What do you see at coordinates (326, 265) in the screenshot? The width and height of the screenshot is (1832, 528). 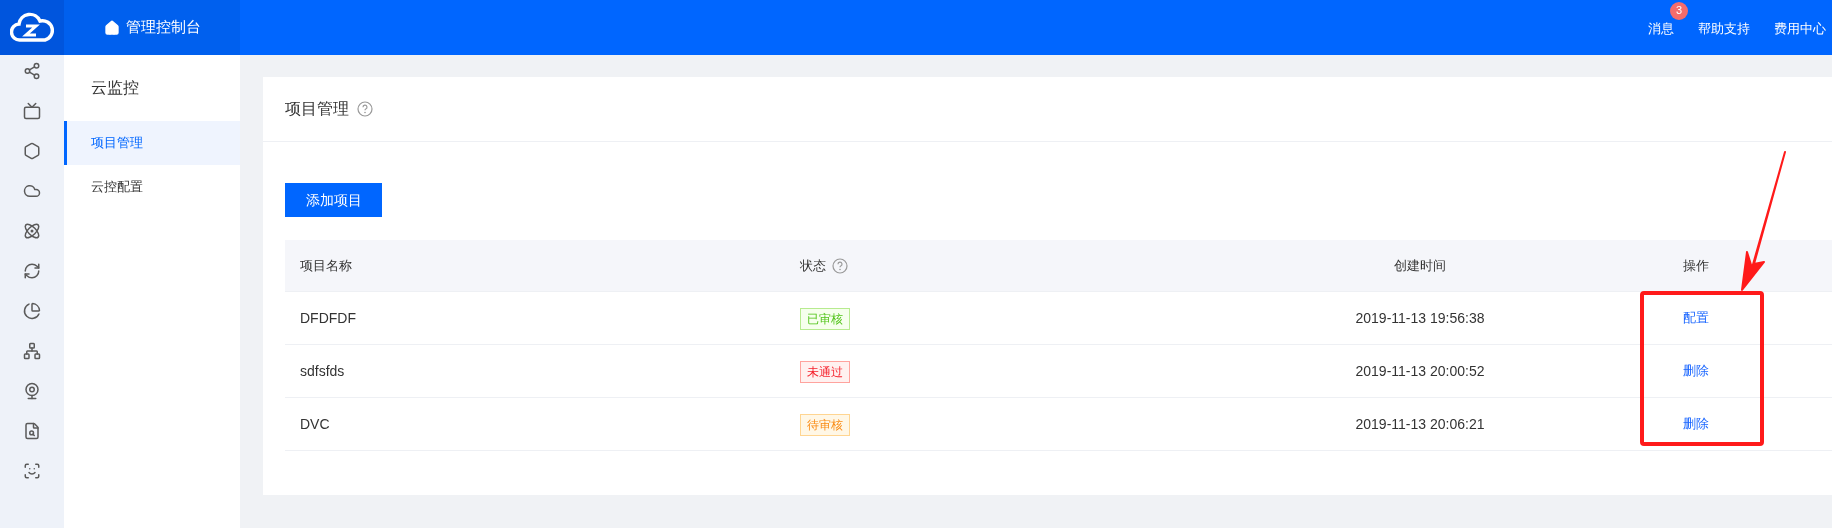 I see `column-header: 项目名称` at bounding box center [326, 265].